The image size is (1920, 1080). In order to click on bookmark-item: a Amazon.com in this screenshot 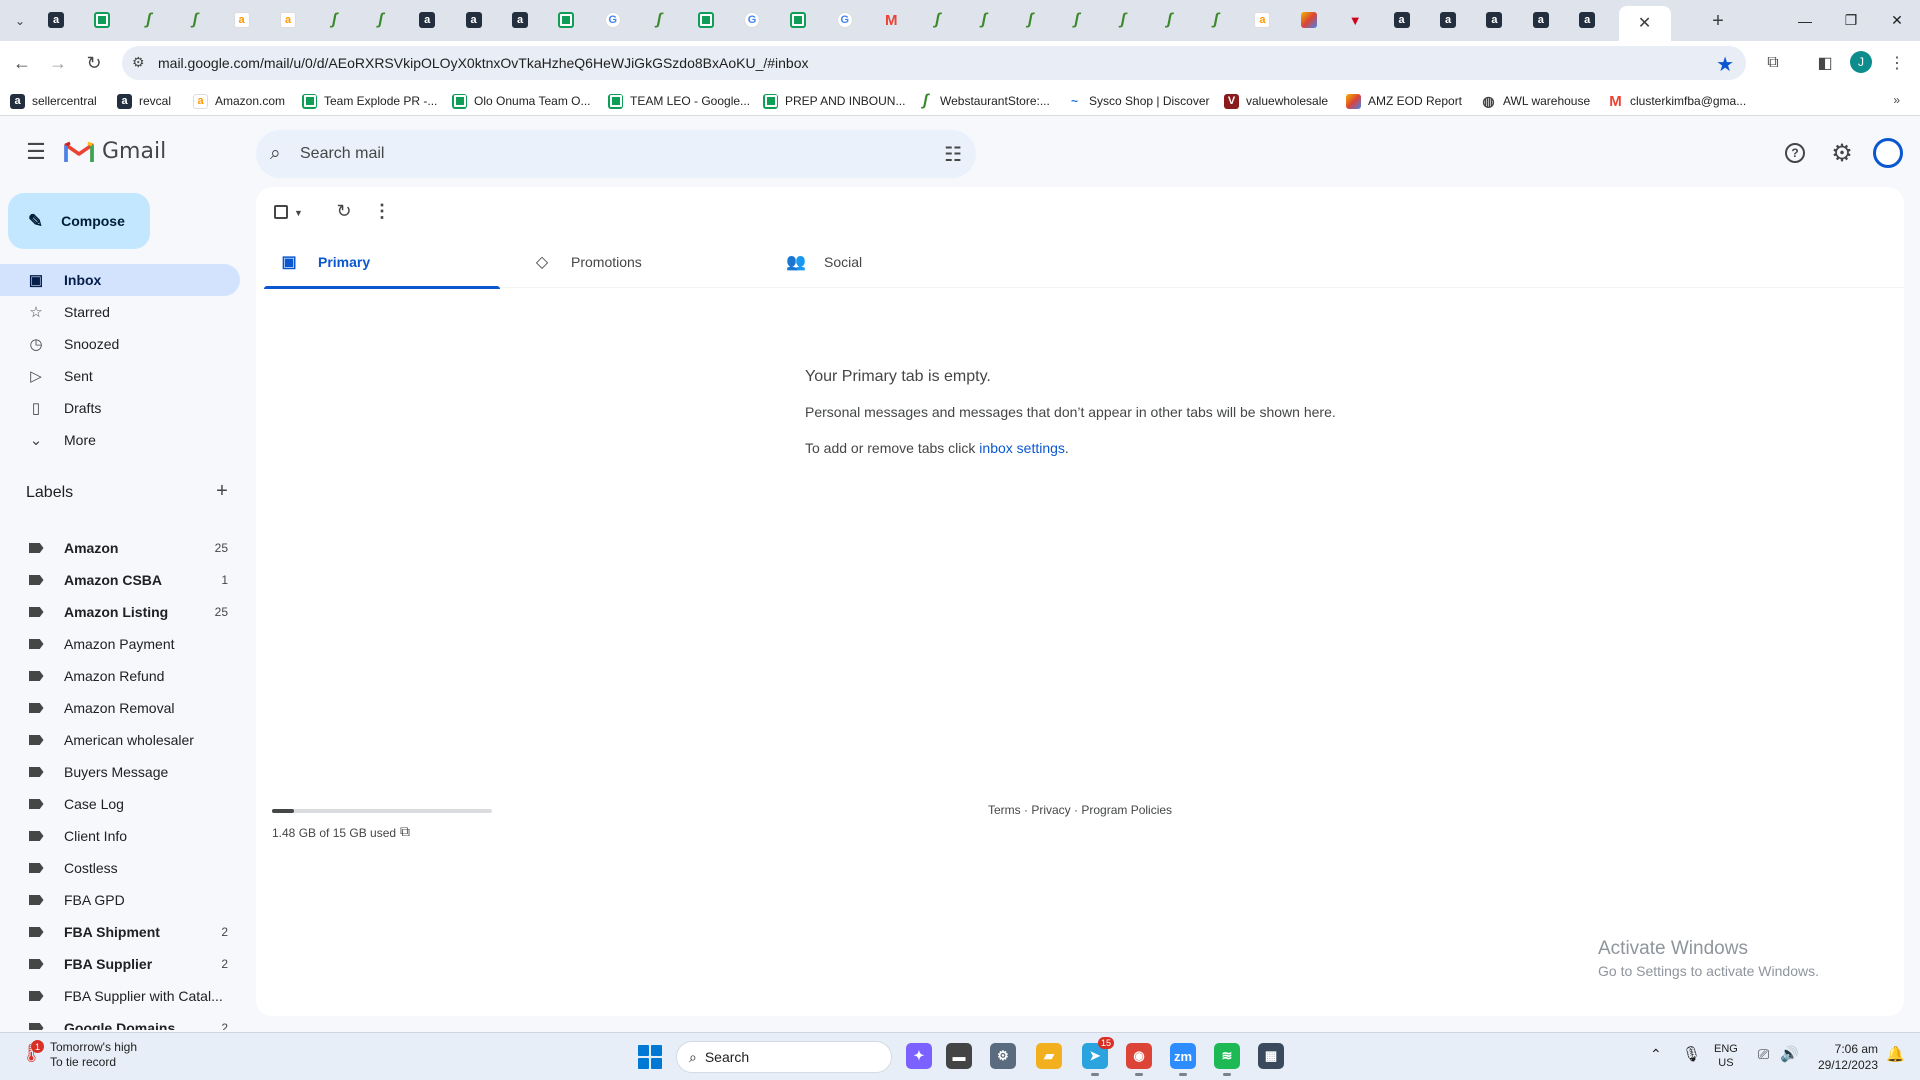, I will do `click(239, 101)`.